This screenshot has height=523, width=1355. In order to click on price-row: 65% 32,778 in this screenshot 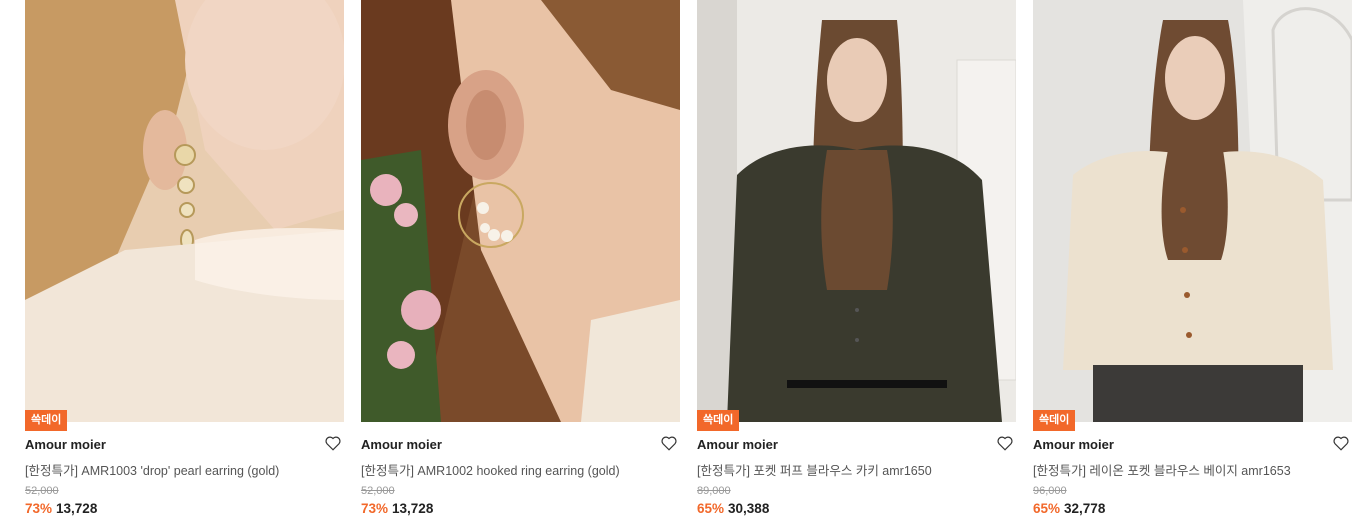, I will do `click(1069, 508)`.